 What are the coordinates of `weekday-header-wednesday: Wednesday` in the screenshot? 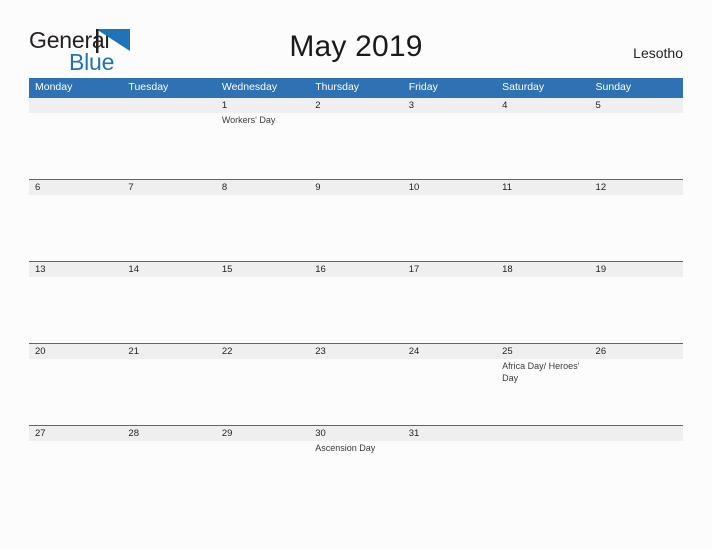 It's located at (249, 87).